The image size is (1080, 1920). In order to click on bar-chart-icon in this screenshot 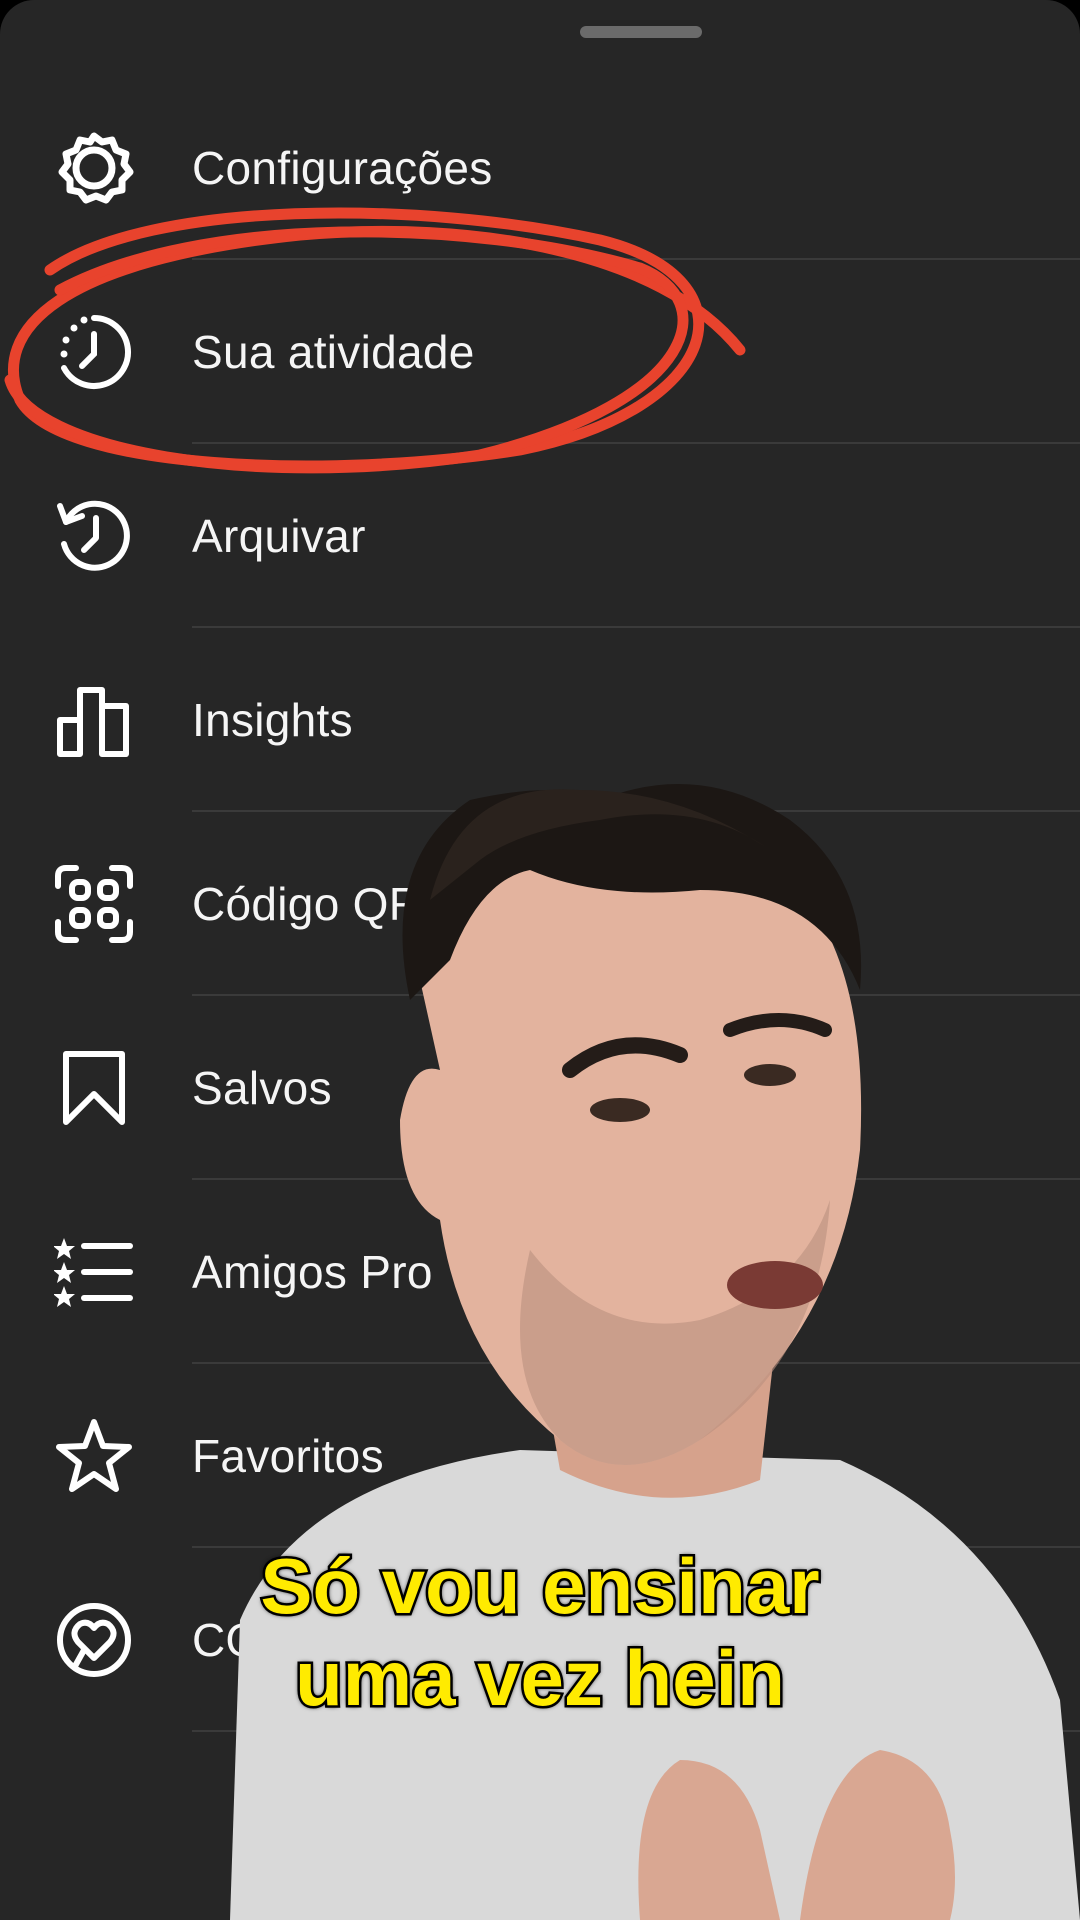, I will do `click(94, 720)`.